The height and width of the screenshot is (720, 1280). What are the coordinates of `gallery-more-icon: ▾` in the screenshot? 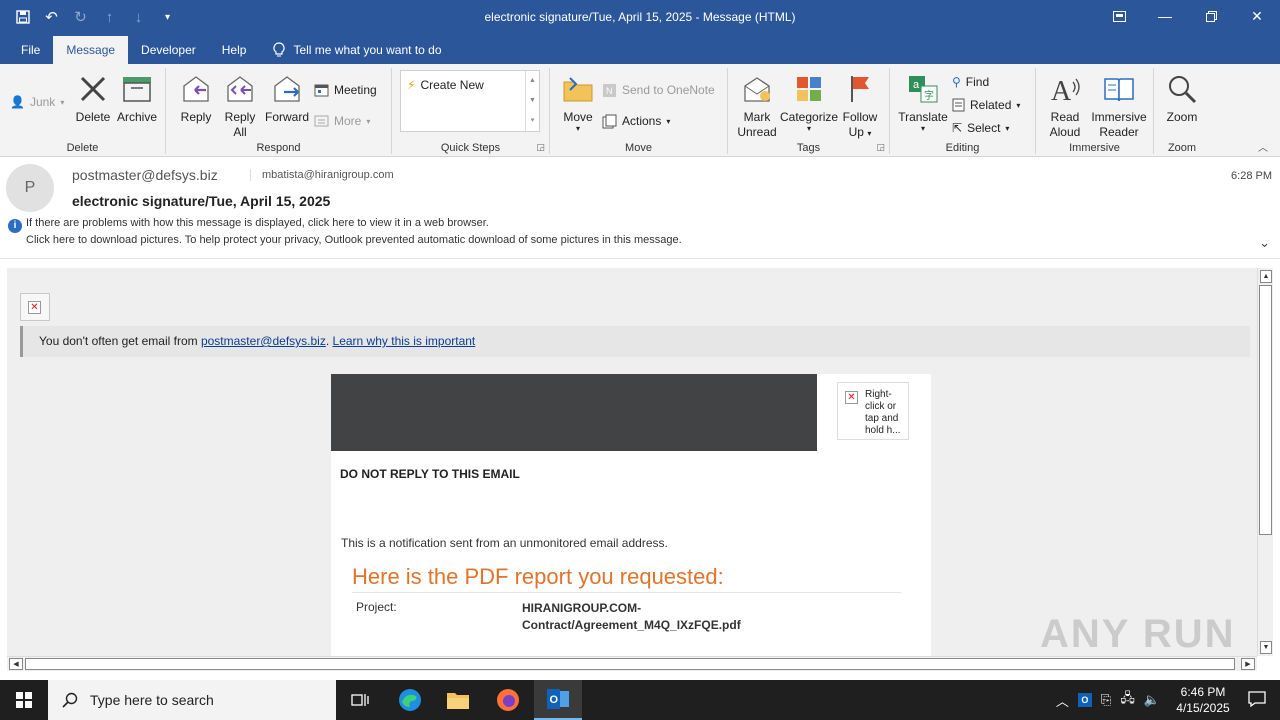 It's located at (532, 121).